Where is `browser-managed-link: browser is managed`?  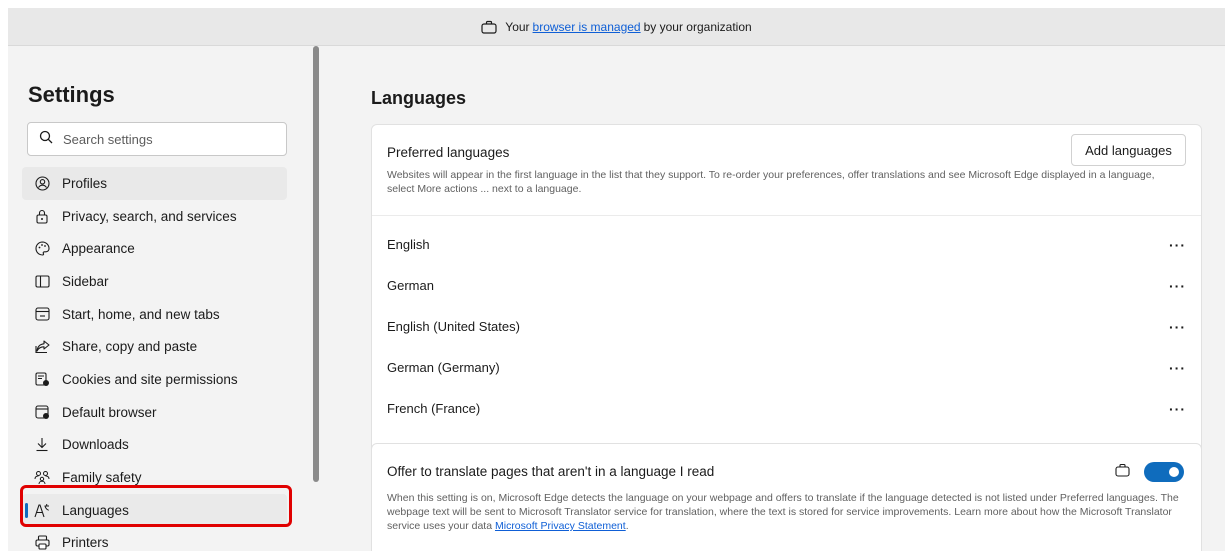
browser-managed-link: browser is managed is located at coordinates (587, 27).